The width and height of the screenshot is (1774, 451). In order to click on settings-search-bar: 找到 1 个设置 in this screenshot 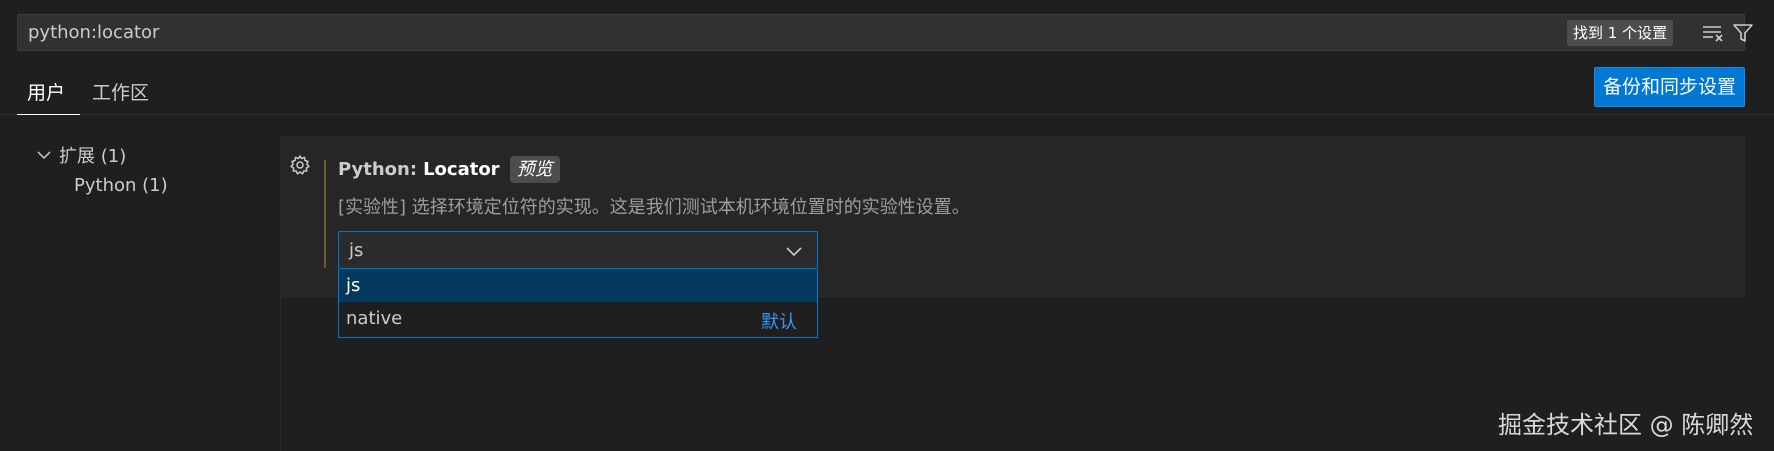, I will do `click(885, 32)`.